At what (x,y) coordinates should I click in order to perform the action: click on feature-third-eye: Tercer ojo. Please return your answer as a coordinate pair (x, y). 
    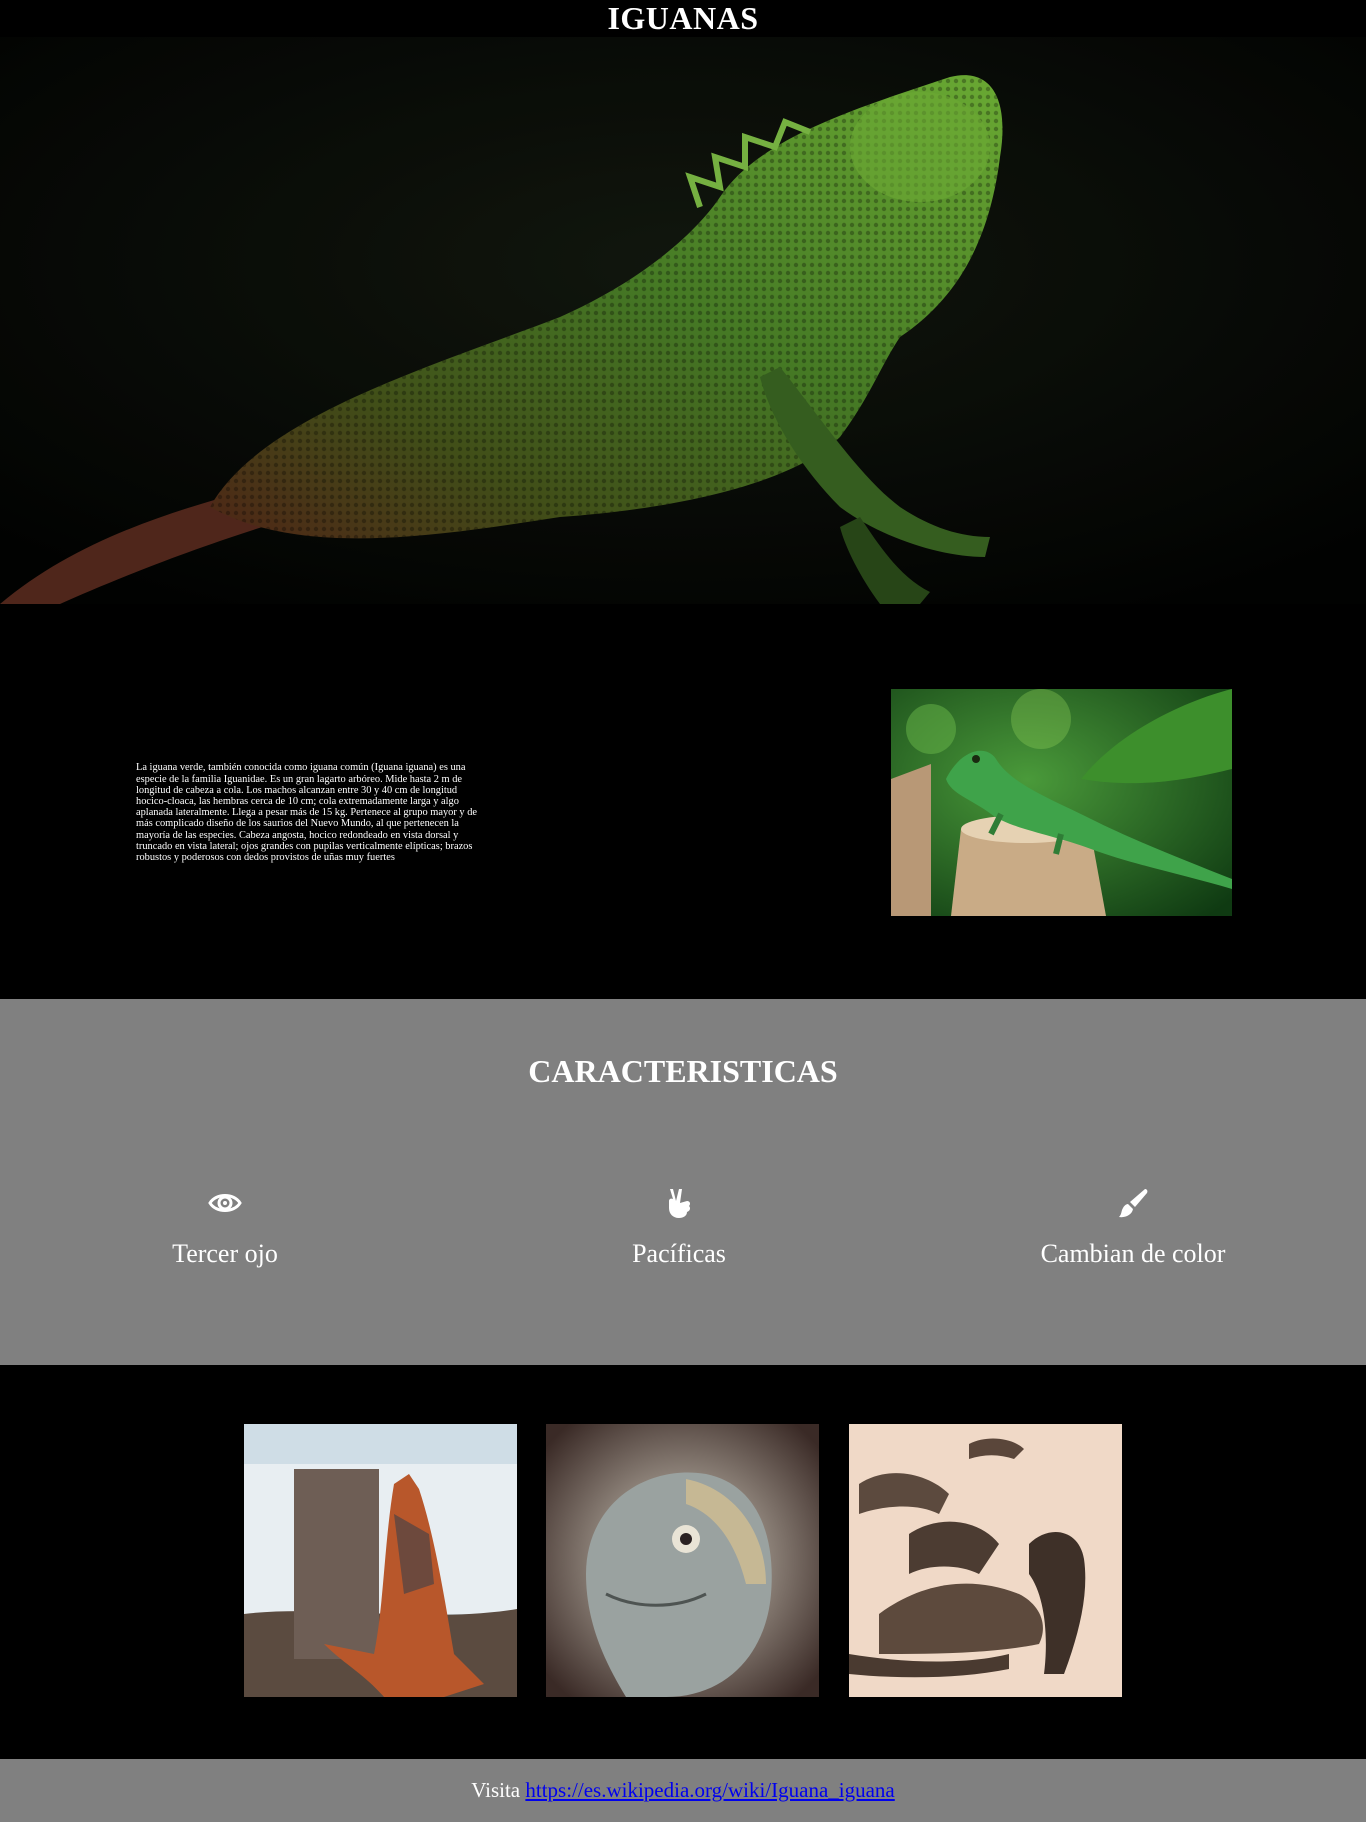
    Looking at the image, I should click on (225, 1226).